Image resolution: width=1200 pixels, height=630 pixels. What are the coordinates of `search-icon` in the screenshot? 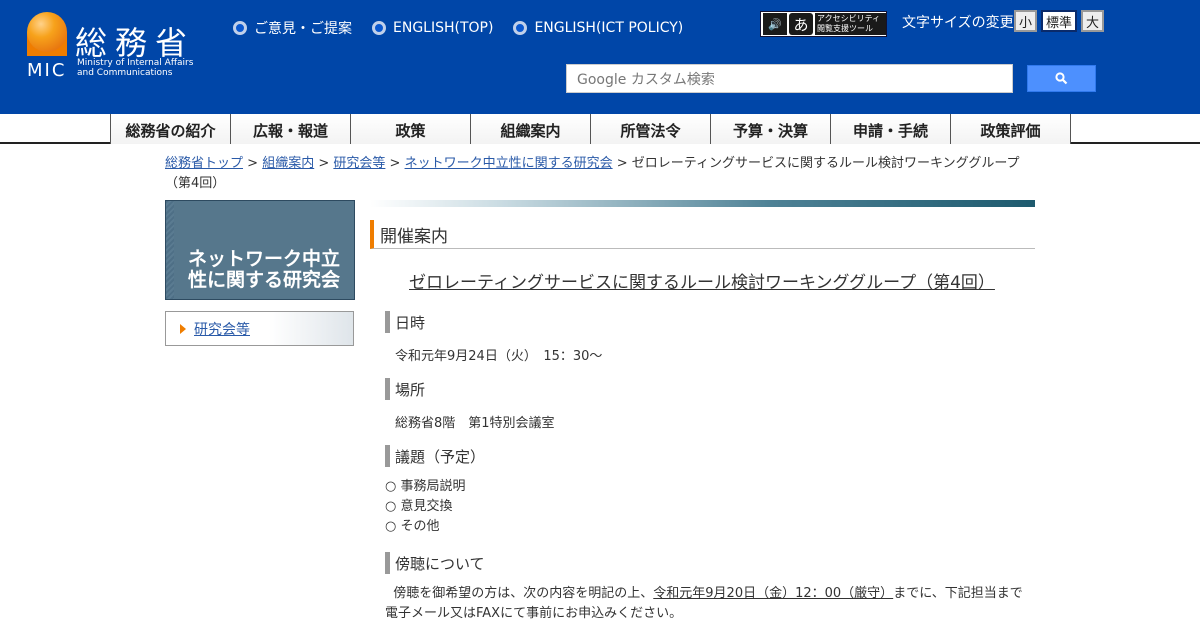 It's located at (1061, 78).